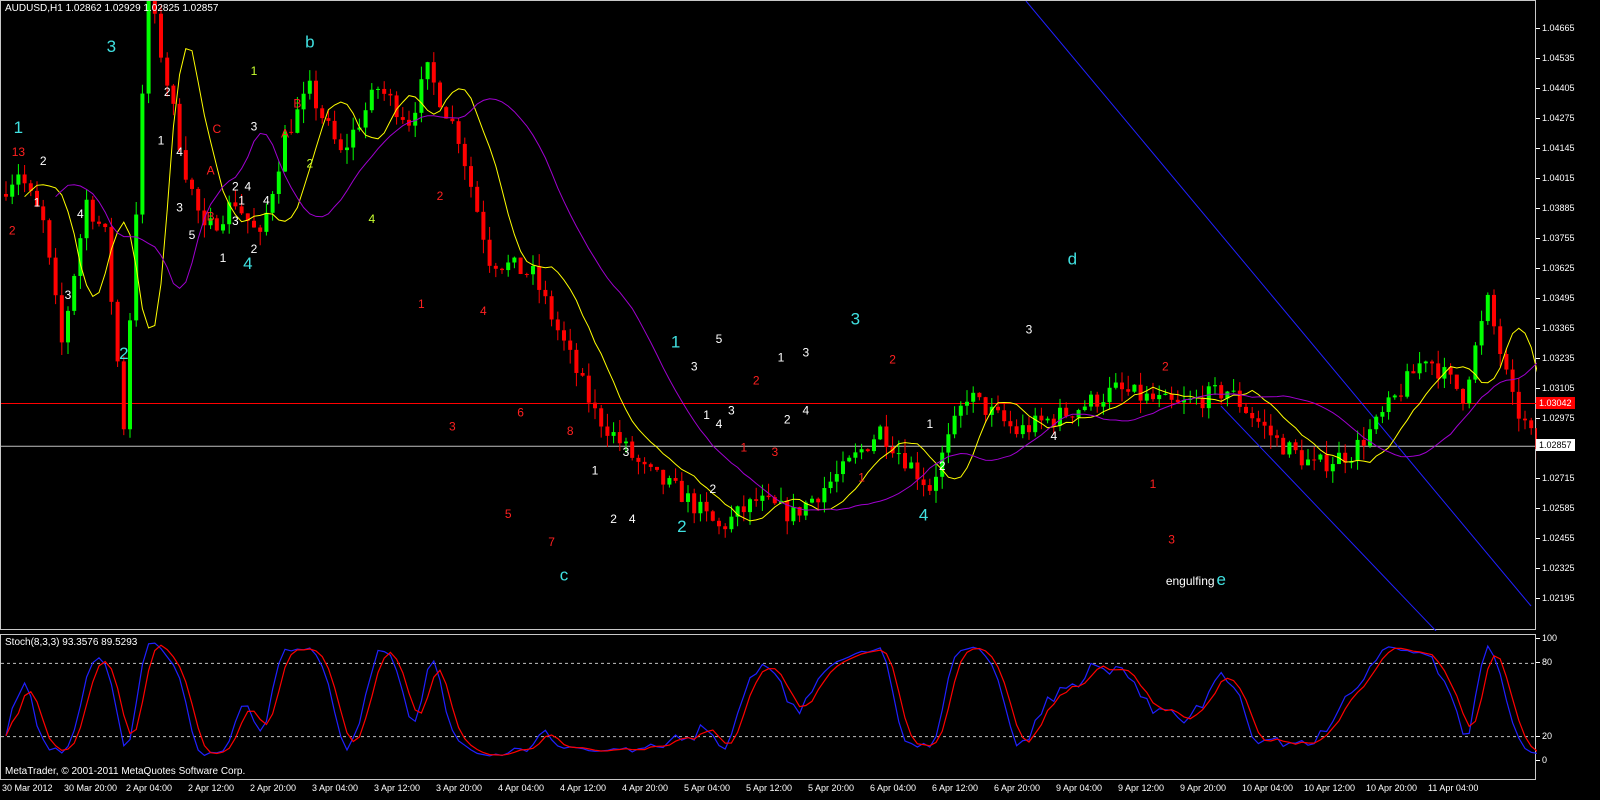 The width and height of the screenshot is (1600, 800). Describe the element at coordinates (1555, 208) in the screenshot. I see `price-tick-label: 1.03885` at that location.